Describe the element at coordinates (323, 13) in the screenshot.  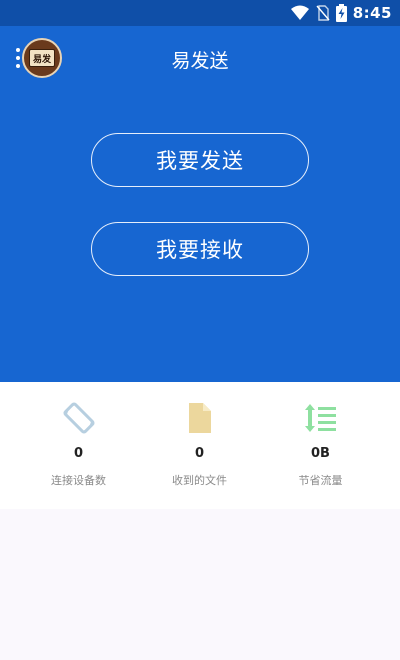
I see `no-sim-icon` at that location.